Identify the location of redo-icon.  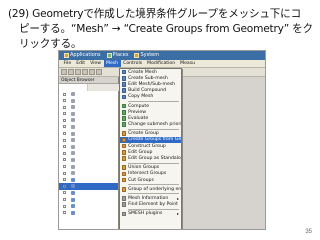
(99, 72).